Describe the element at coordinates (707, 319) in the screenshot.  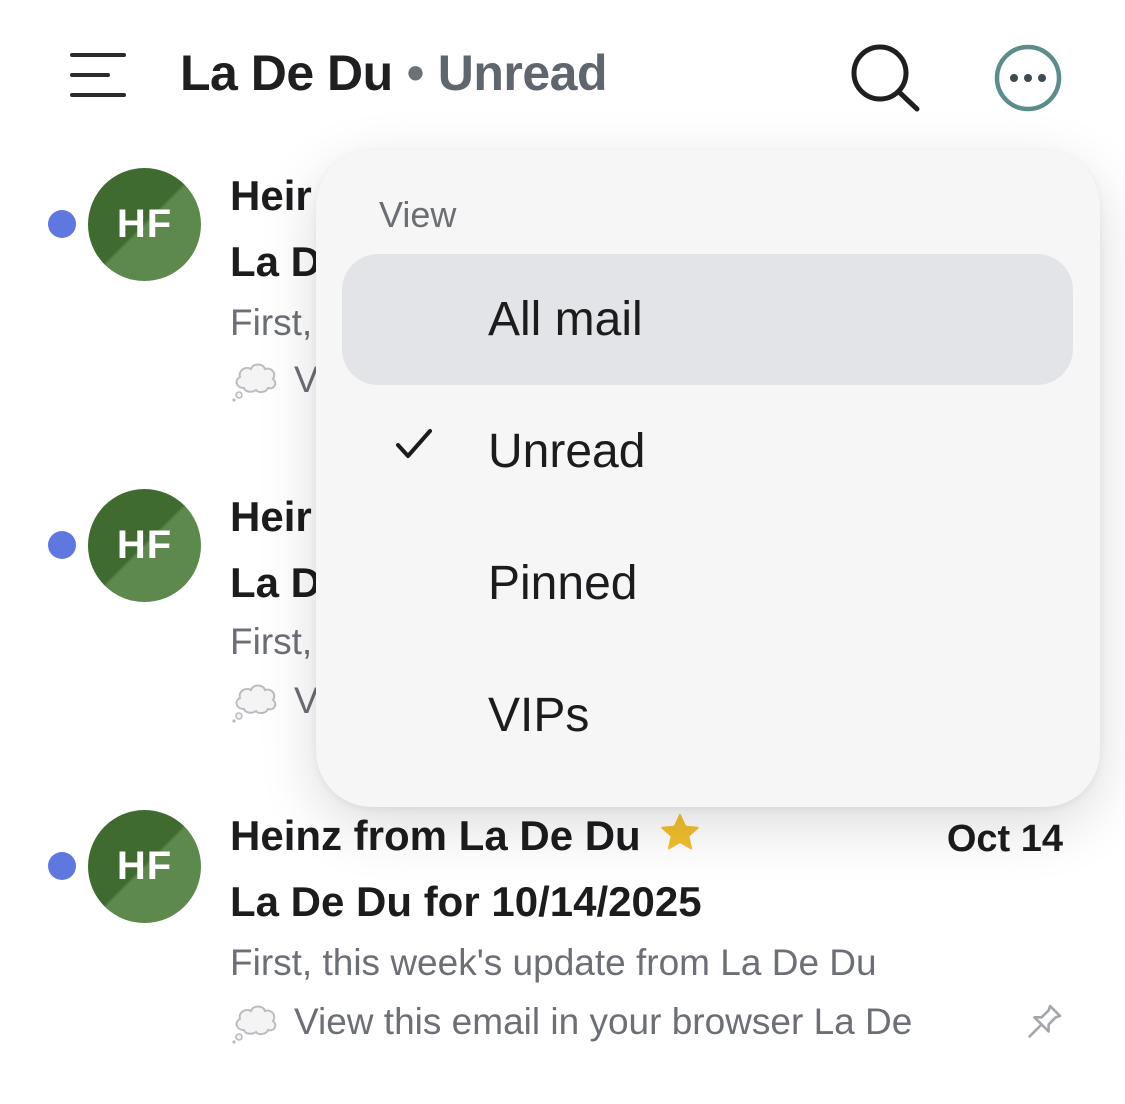
I see `menu-item-all-mail: All mail` at that location.